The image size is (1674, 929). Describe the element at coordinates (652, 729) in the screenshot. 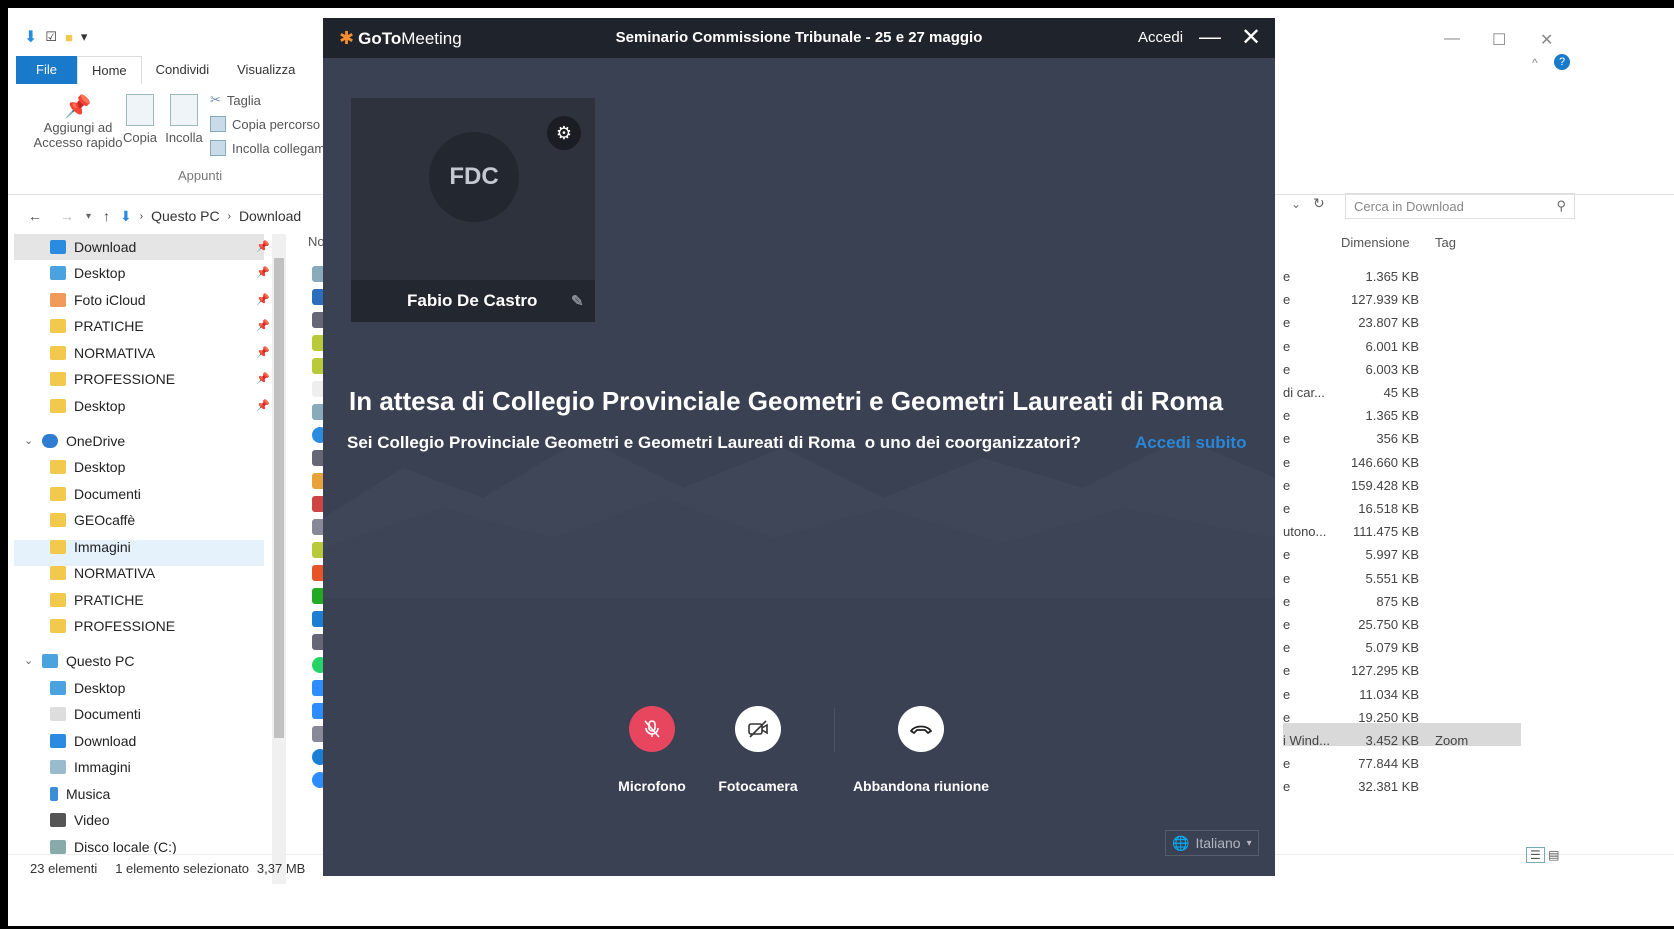

I see `microphone-button` at that location.